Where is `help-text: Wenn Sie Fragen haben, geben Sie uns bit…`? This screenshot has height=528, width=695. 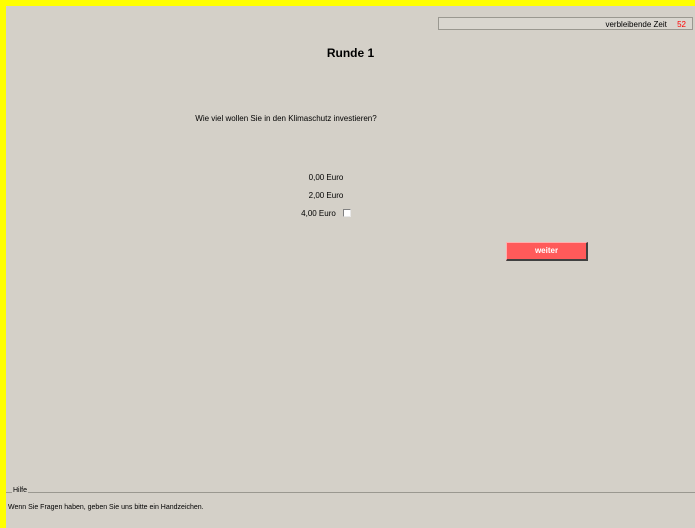 help-text: Wenn Sie Fragen haben, geben Sie uns bit… is located at coordinates (106, 507).